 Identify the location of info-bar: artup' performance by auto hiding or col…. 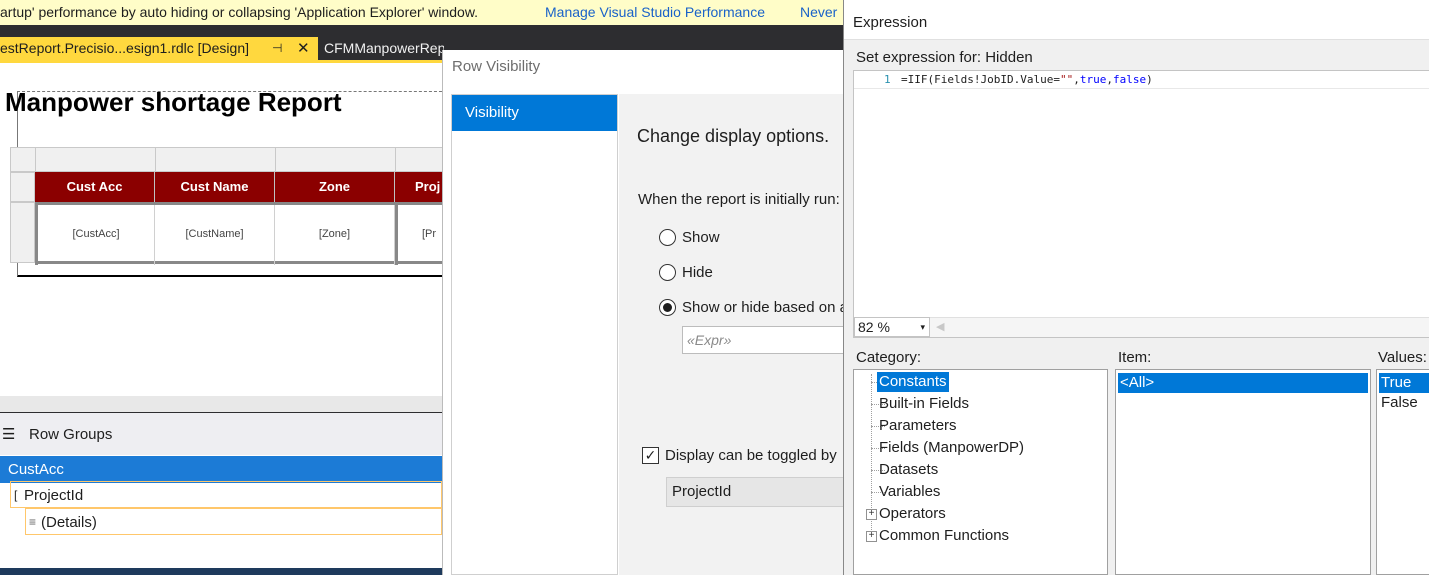
(422, 12).